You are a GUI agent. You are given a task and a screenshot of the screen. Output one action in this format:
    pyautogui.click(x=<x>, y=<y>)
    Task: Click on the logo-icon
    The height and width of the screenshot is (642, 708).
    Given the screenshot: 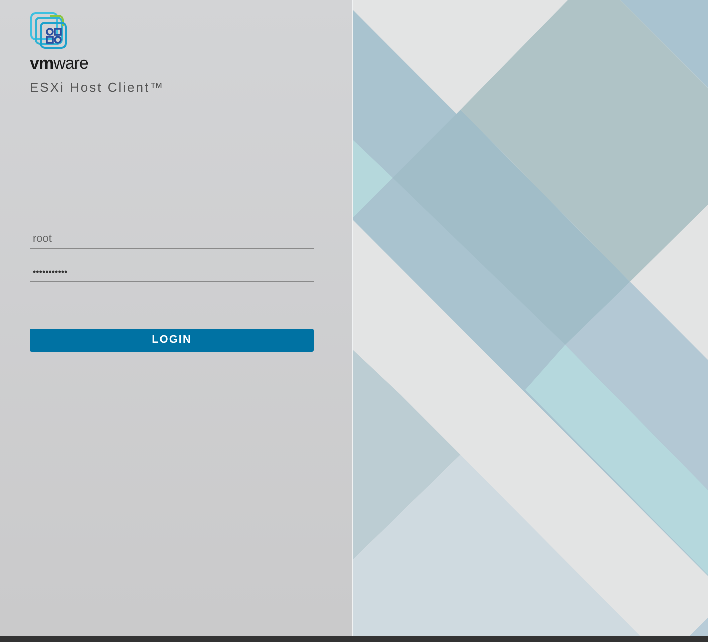 What is the action you would take?
    pyautogui.click(x=49, y=31)
    